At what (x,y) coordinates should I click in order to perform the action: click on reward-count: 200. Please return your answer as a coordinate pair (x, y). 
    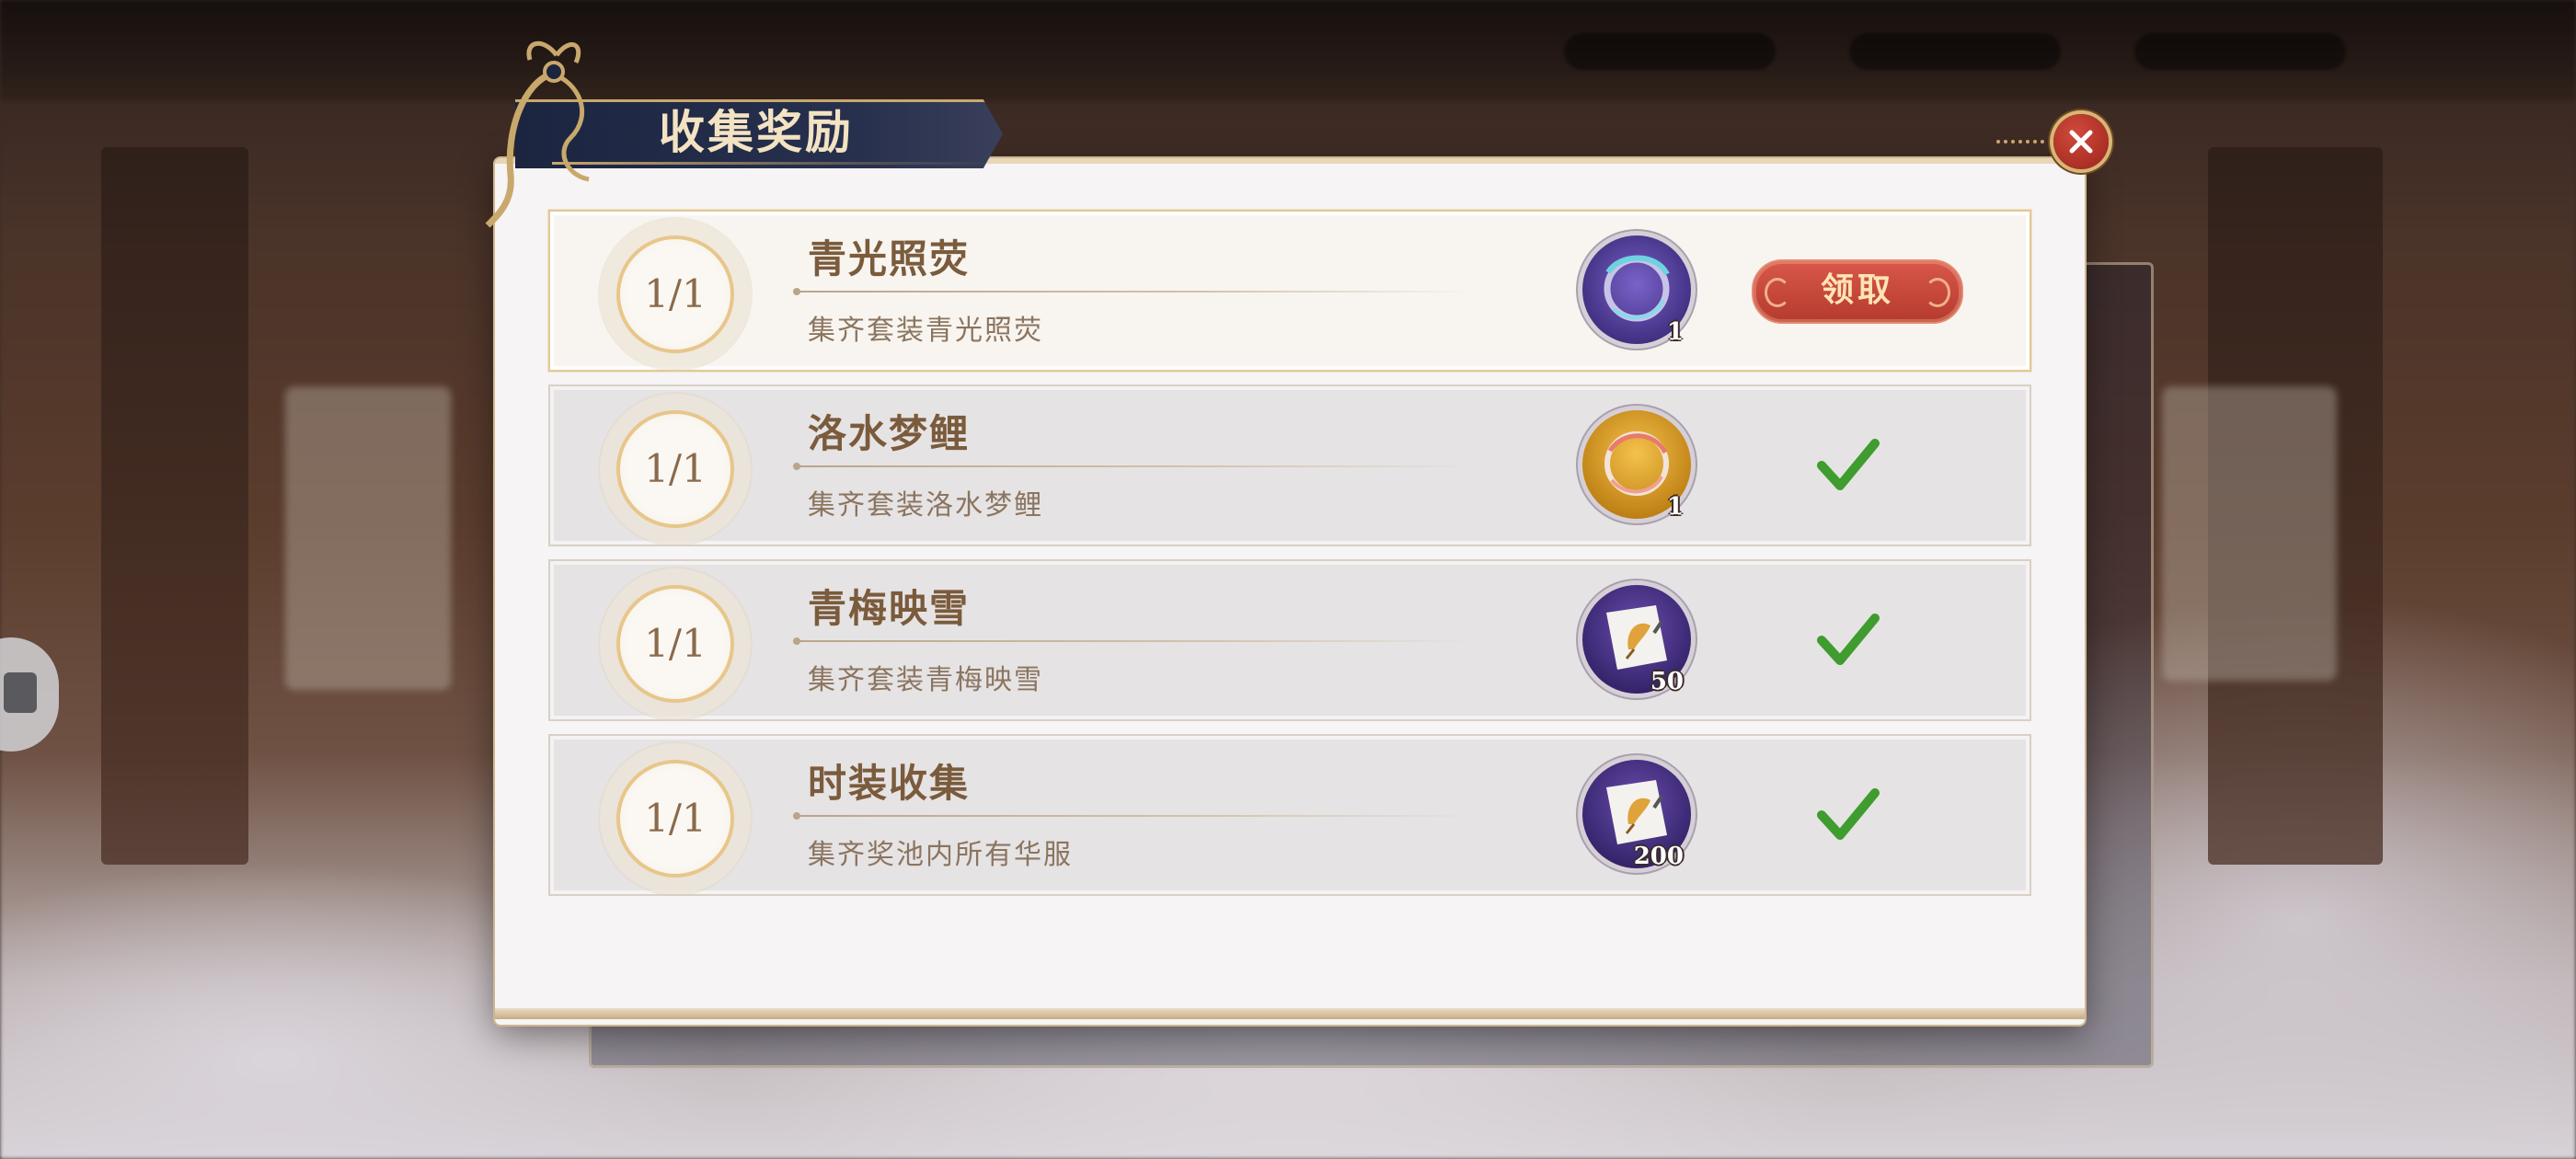
    Looking at the image, I should click on (1658, 856).